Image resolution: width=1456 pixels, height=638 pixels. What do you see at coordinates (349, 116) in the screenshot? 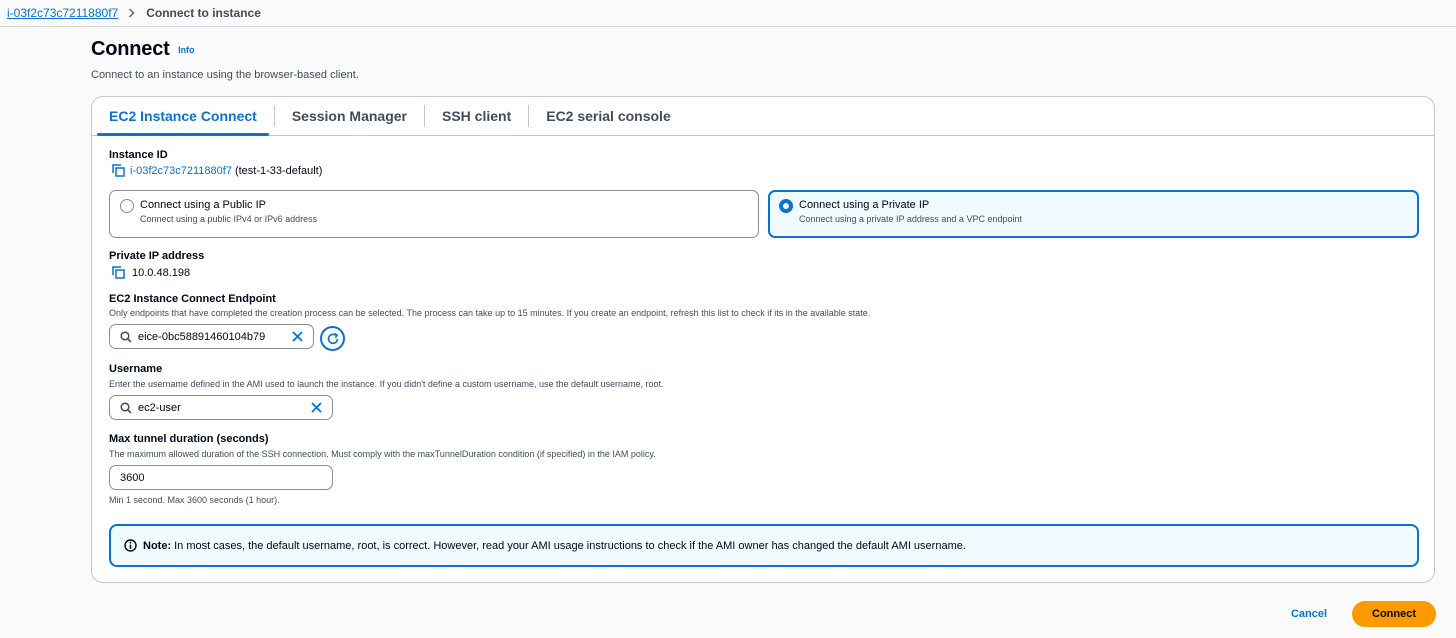
I see `tab-session-manager: Session Manager` at bounding box center [349, 116].